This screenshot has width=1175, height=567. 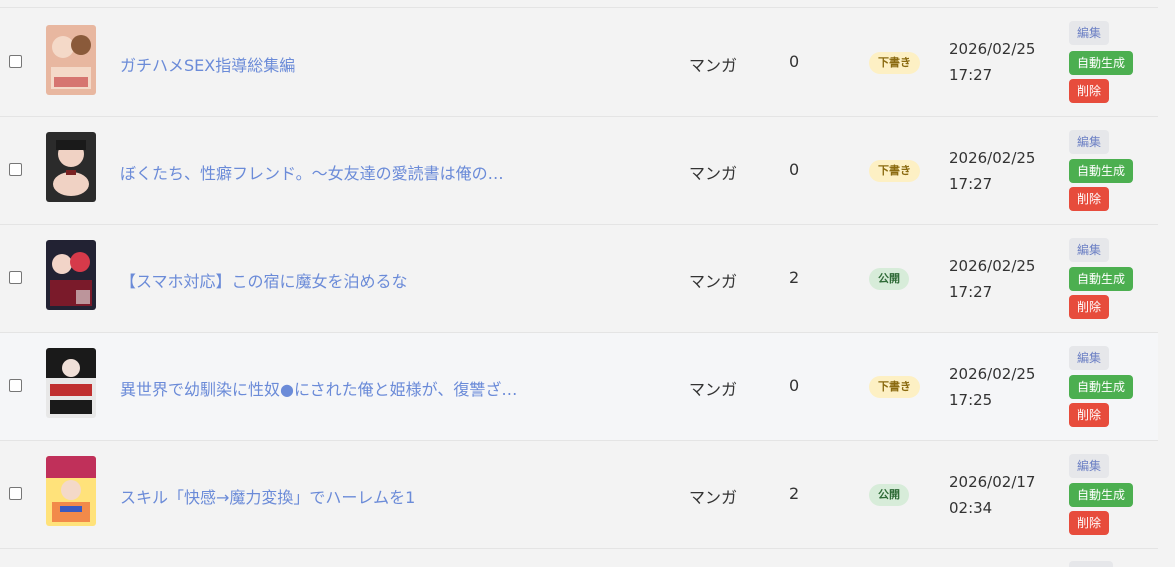 I want to click on item-title-link: ガチハメSEX指導総集編, so click(x=207, y=64).